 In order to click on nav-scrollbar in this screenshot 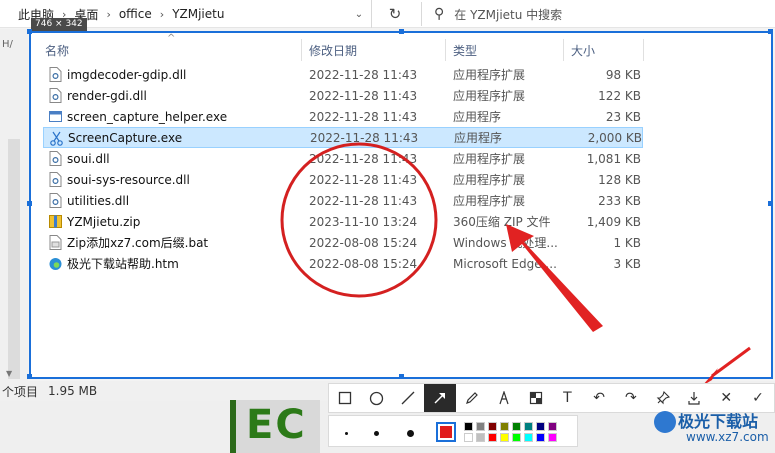, I will do `click(14, 259)`.